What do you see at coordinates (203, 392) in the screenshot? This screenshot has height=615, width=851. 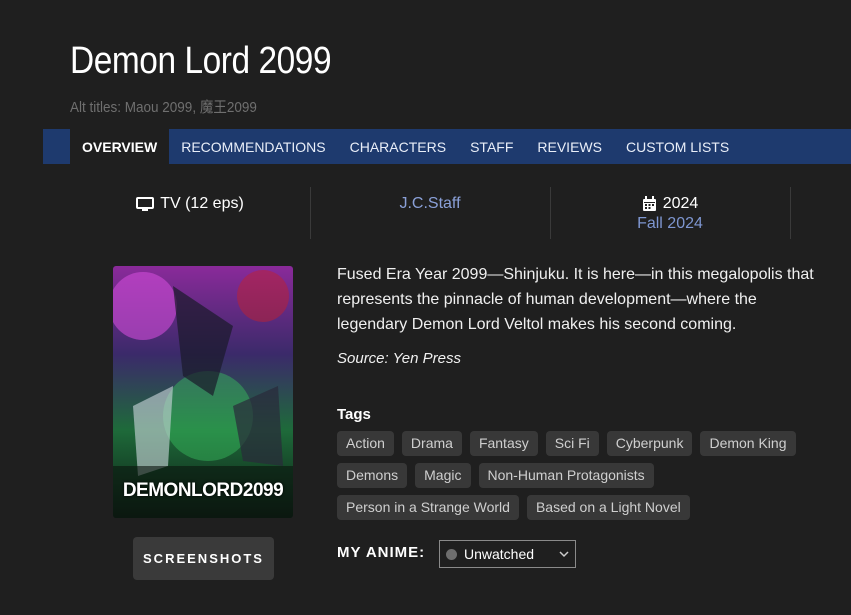 I see `poster-image: DEMONLORD2099` at bounding box center [203, 392].